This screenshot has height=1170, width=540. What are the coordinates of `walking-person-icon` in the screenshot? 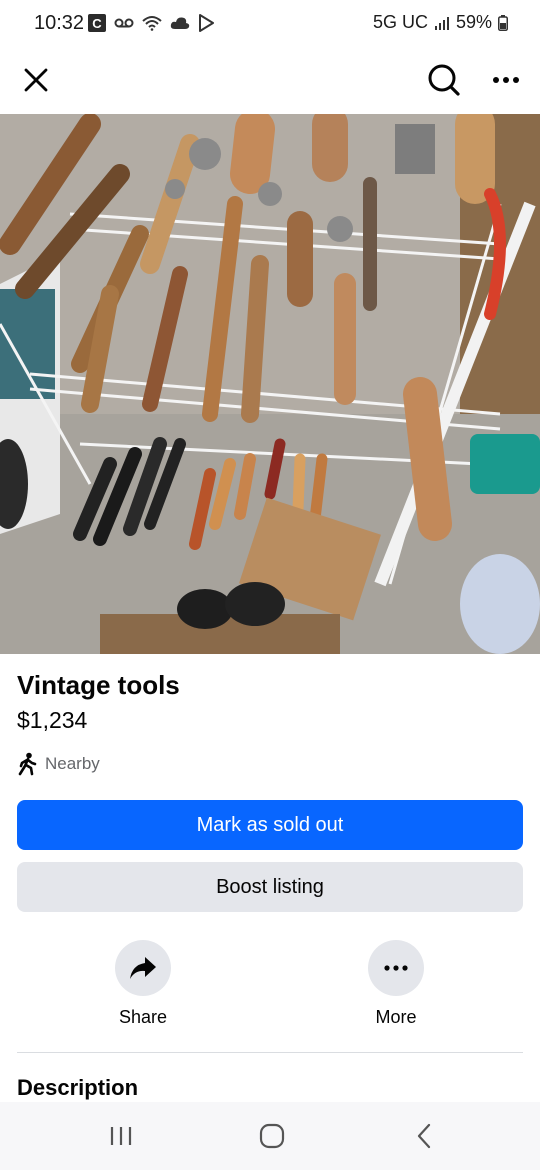 It's located at (27, 764).